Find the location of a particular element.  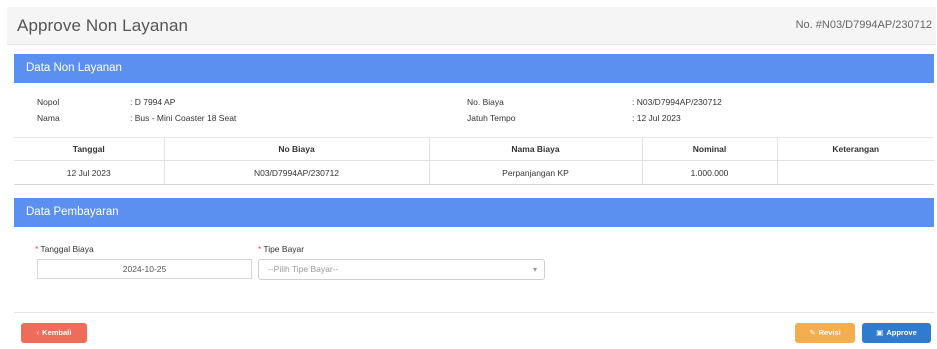

nama-label: Nama is located at coordinates (48, 118).